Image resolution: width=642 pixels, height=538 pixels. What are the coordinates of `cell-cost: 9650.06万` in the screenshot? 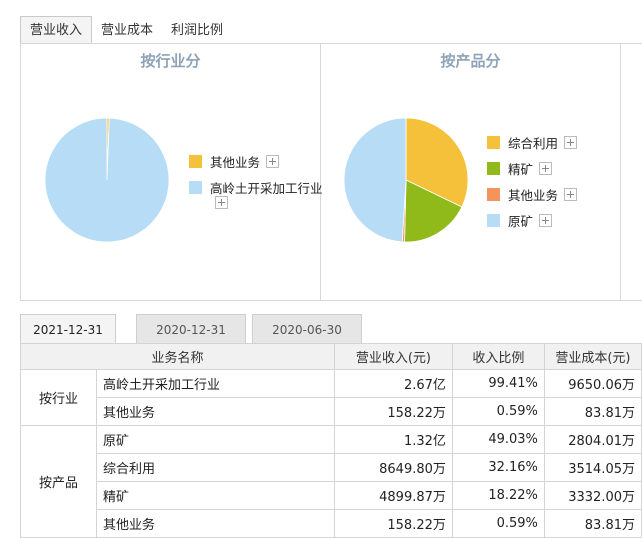 It's located at (592, 383).